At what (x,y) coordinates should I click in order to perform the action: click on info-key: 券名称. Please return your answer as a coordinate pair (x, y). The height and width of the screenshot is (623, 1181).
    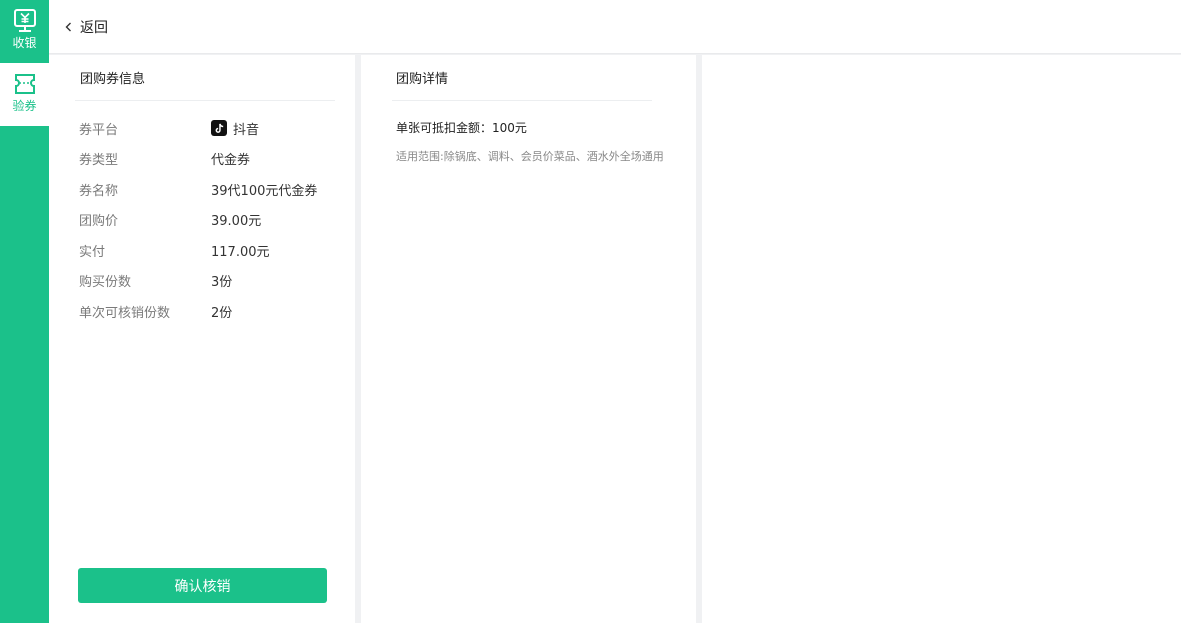
    Looking at the image, I should click on (99, 191).